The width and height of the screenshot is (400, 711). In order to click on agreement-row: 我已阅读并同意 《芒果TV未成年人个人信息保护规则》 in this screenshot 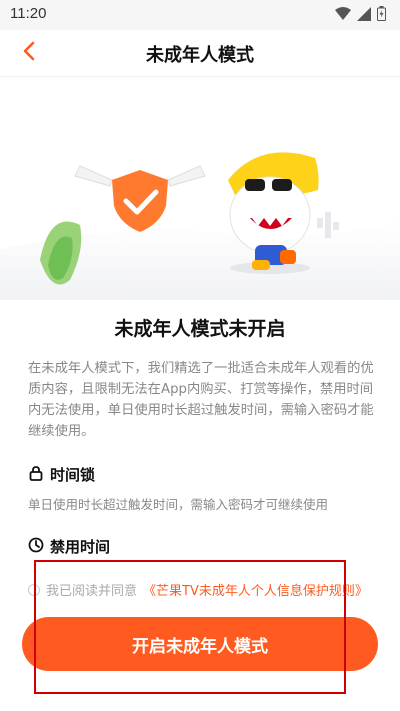, I will do `click(198, 589)`.